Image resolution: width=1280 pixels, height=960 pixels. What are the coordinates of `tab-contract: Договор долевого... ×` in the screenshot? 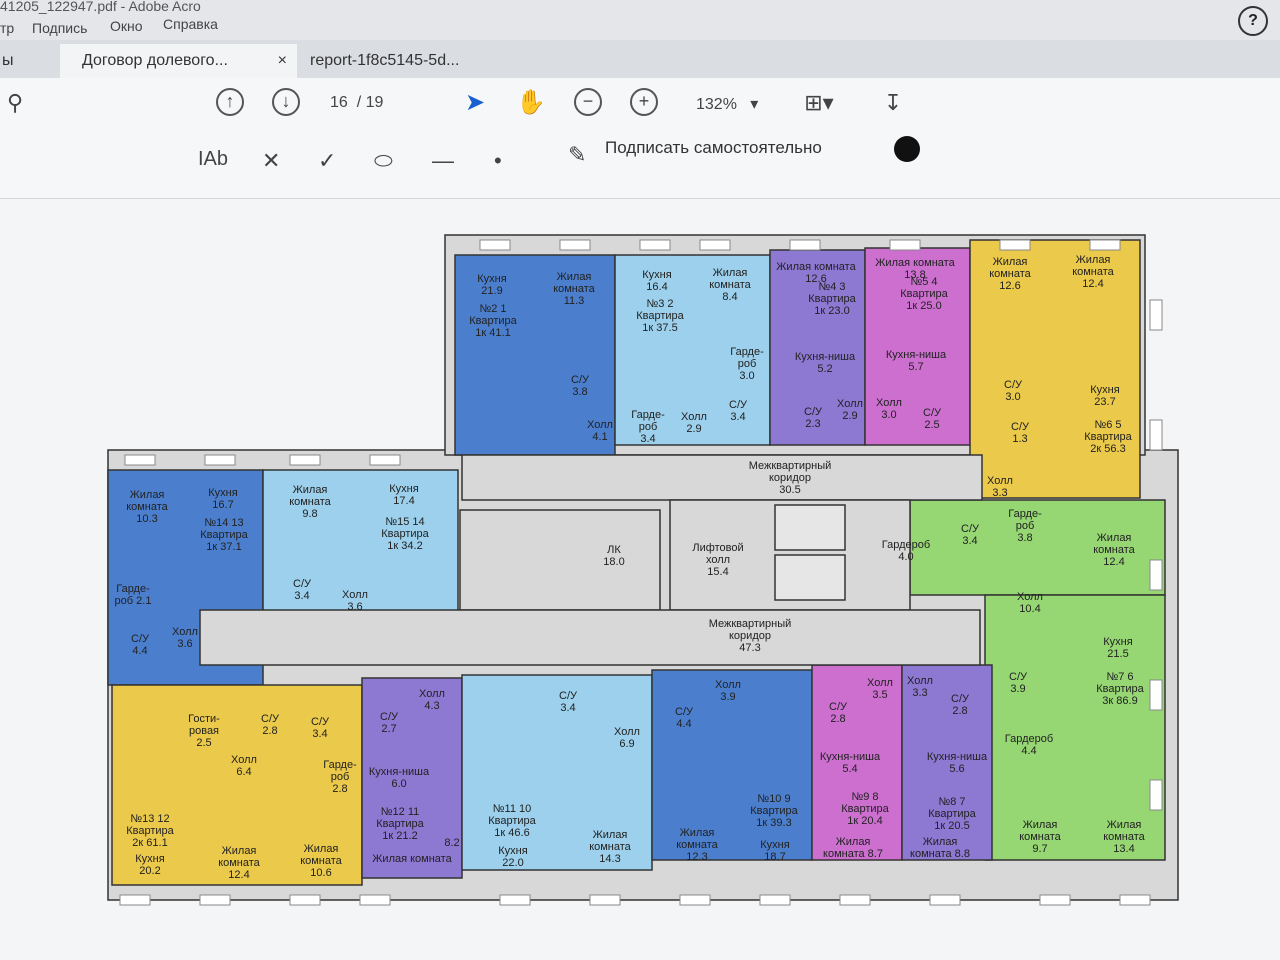 It's located at (178, 61).